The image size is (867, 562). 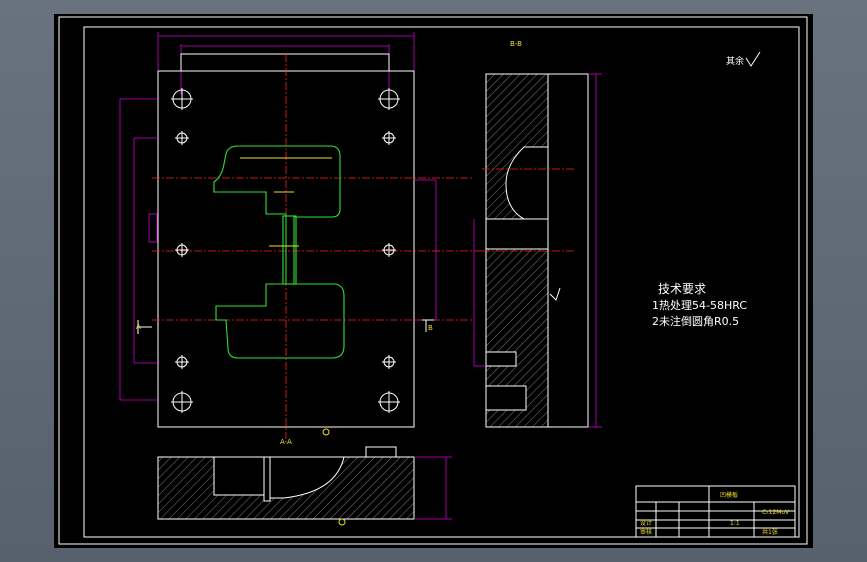 I want to click on tech-req-line2: 2未注倒圆角R0.5, so click(x=695, y=321).